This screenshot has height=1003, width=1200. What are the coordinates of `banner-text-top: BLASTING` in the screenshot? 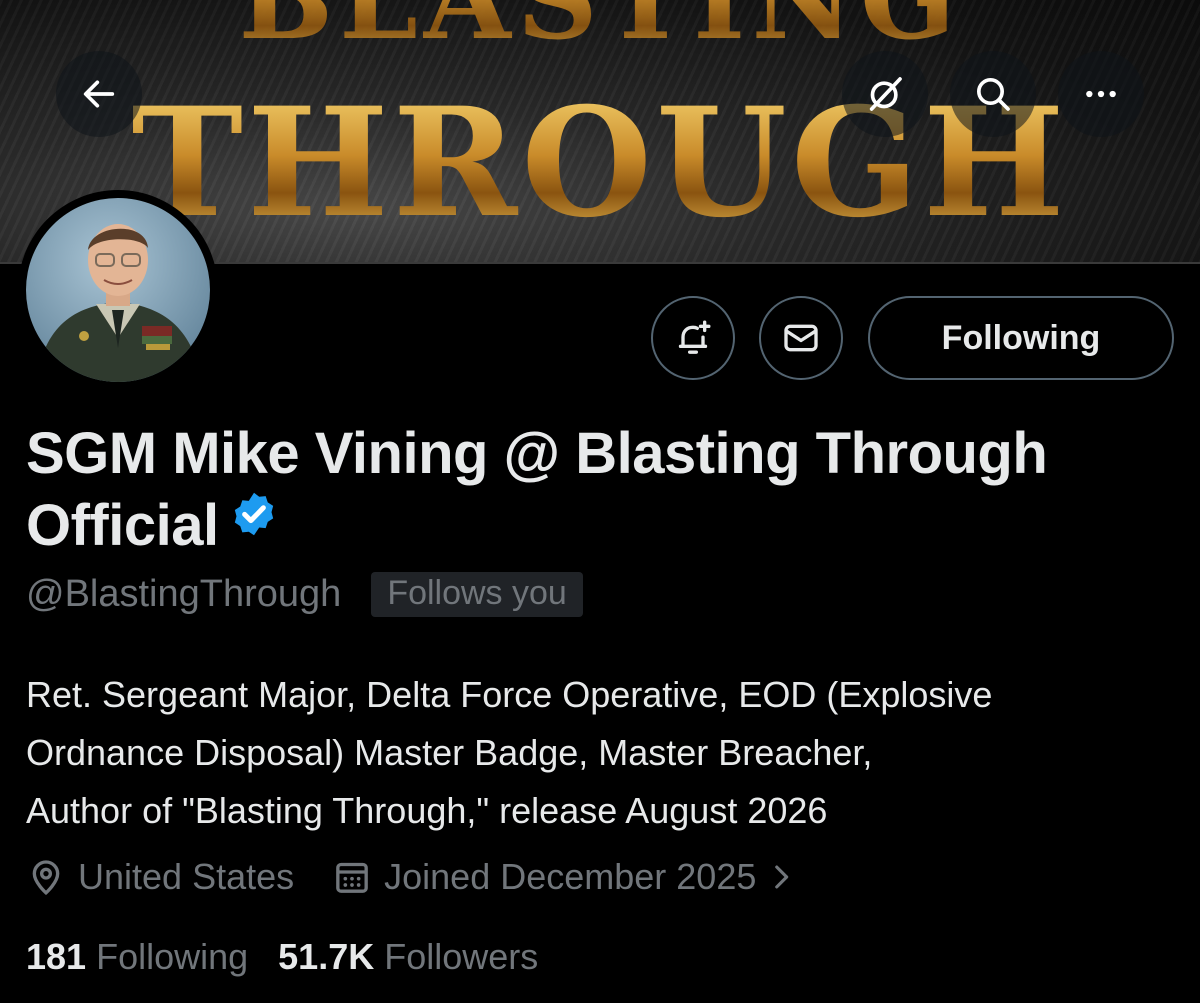 It's located at (600, 32).